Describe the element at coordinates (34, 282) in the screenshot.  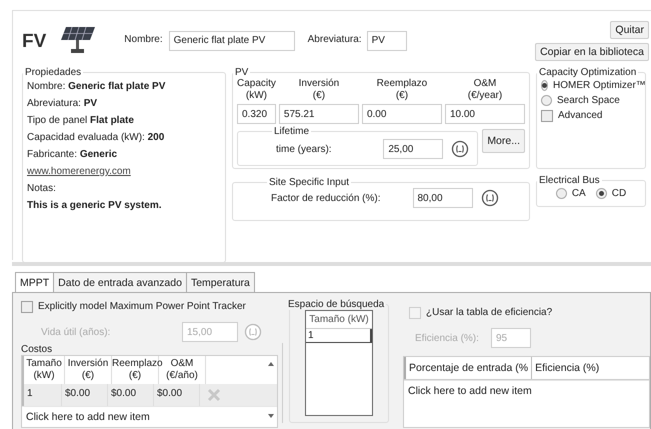
I see `tab: MPPT` at that location.